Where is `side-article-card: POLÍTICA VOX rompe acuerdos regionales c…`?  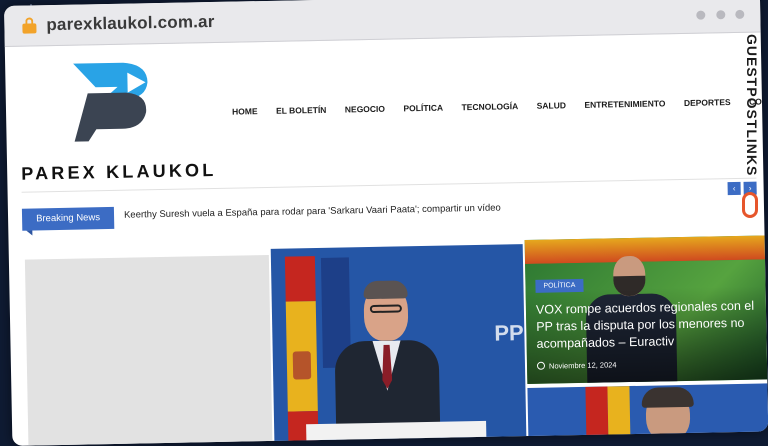 side-article-card: POLÍTICA VOX rompe acuerdos regionales c… is located at coordinates (646, 310).